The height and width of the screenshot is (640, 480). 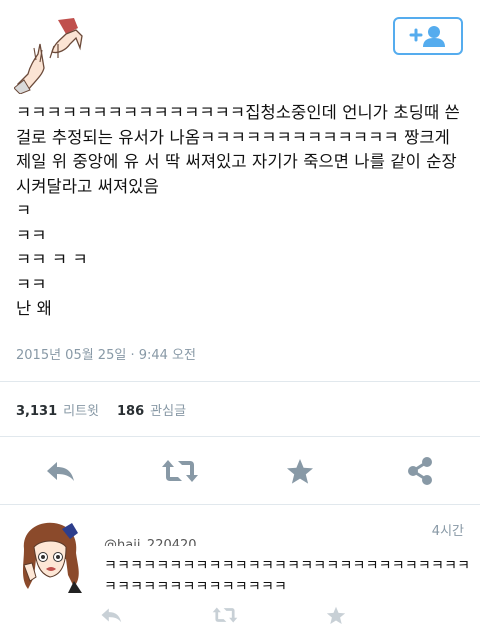 I want to click on reply-button, so click(x=60, y=471).